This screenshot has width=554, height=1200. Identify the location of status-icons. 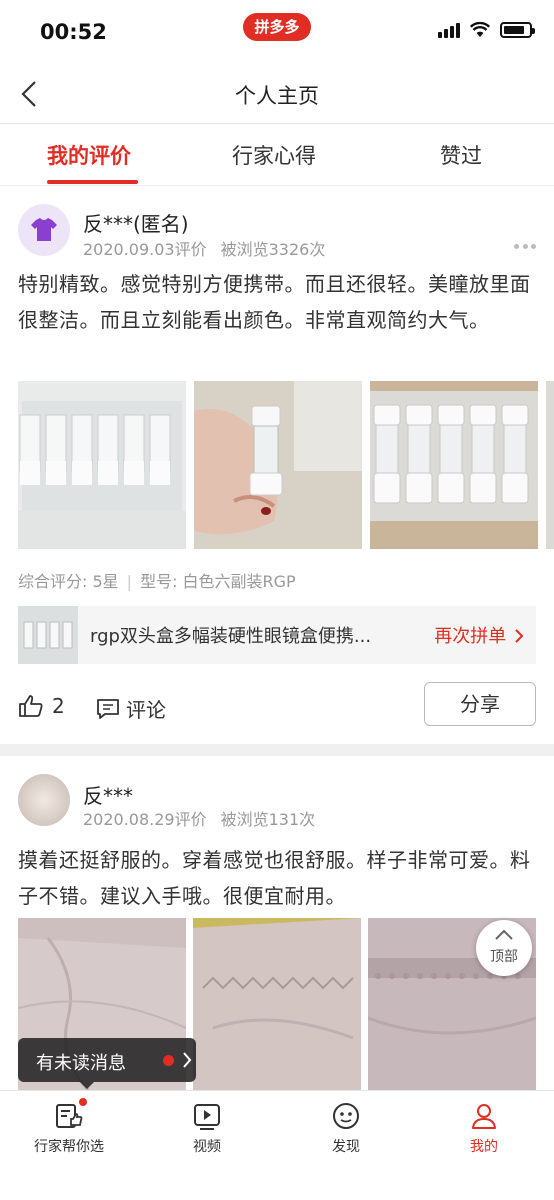
(486, 30).